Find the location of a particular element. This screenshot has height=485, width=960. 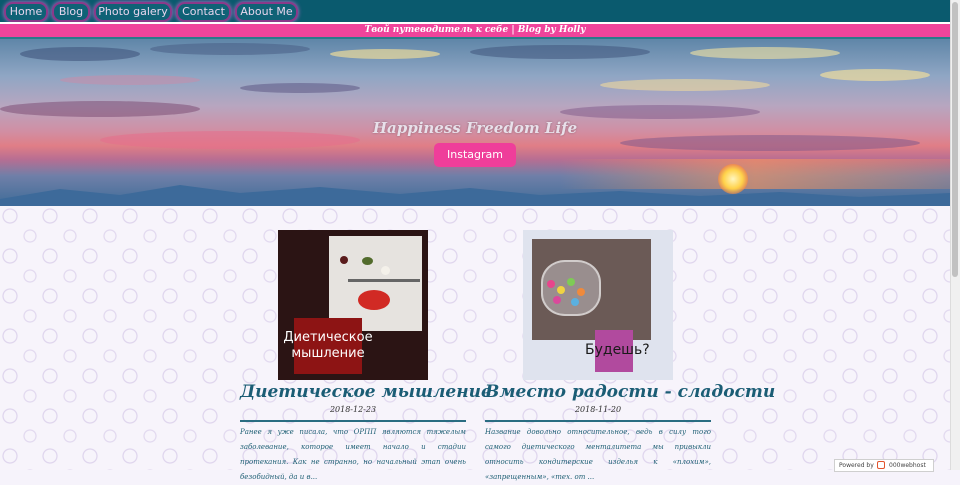

red-pepper is located at coordinates (374, 300).